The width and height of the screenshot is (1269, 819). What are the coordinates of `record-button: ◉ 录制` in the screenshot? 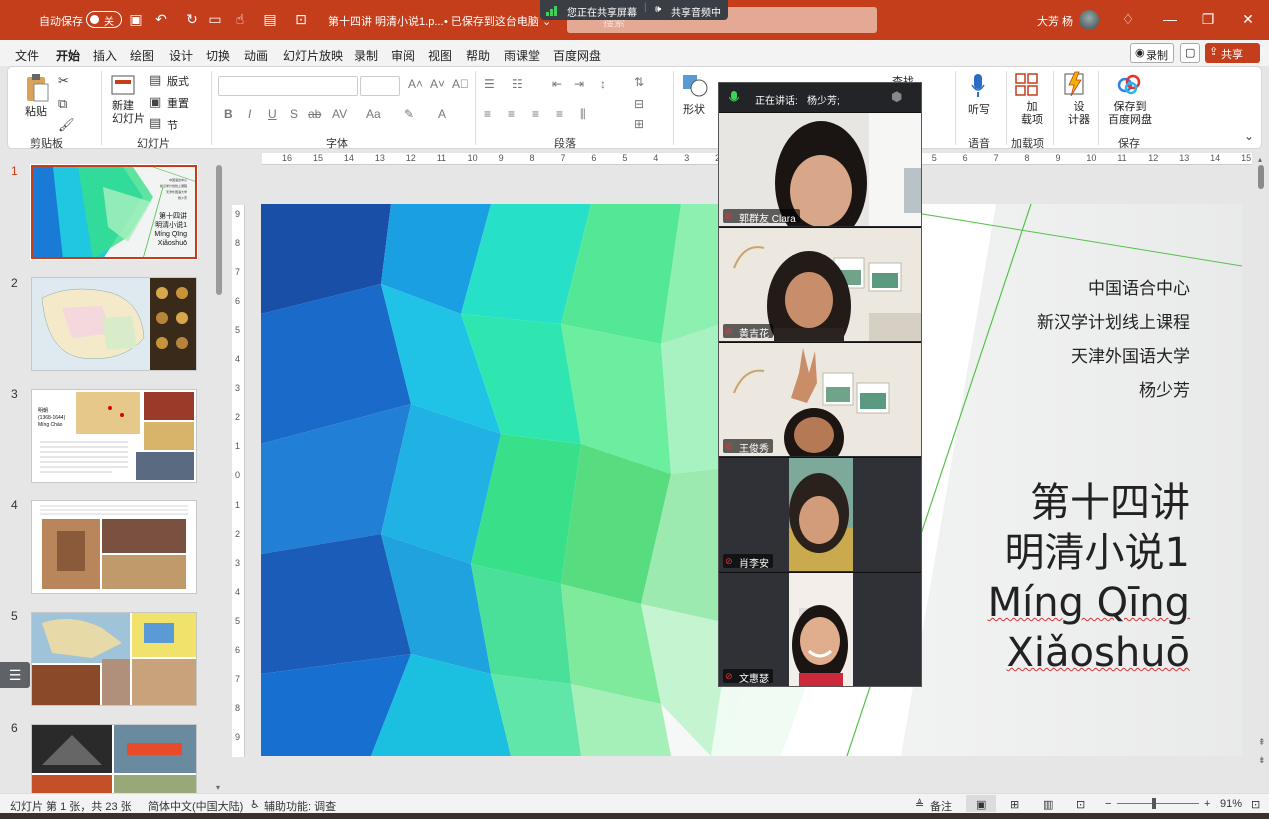 It's located at (1152, 53).